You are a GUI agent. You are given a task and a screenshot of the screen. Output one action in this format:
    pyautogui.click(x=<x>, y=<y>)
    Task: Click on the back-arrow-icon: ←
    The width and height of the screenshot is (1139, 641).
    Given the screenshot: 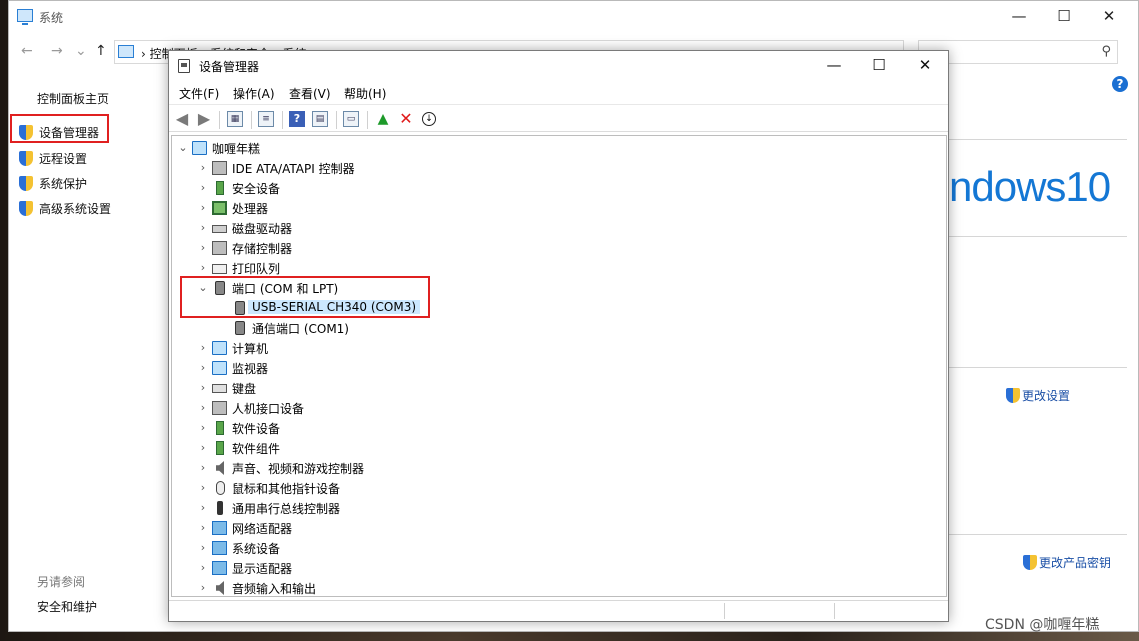 What is the action you would take?
    pyautogui.click(x=27, y=51)
    